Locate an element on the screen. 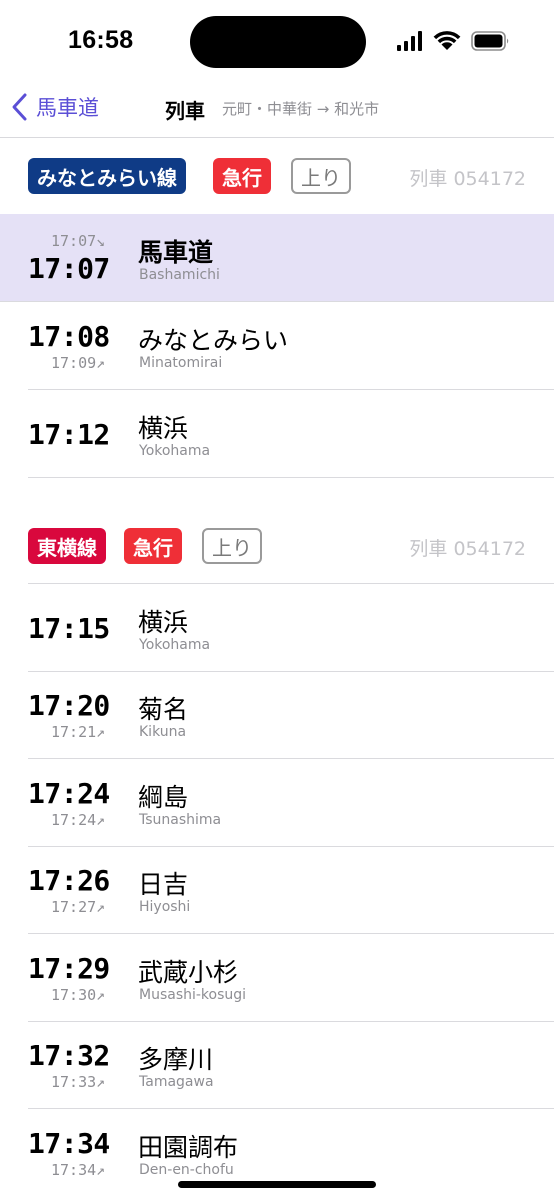 The image size is (554, 1200). section-header-minatomirai: みなとみらい線 急行 上り 列車 054172 is located at coordinates (277, 188).